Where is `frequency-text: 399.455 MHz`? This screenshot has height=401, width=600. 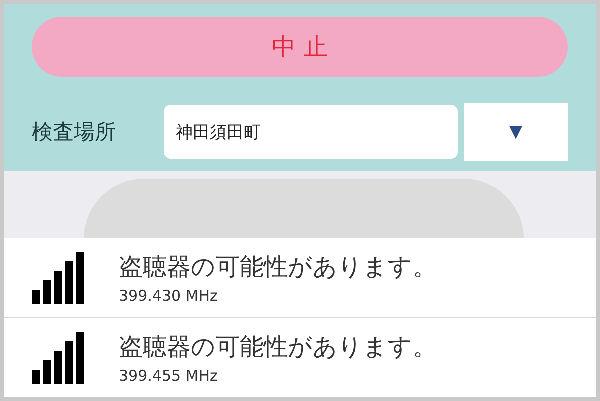
frequency-text: 399.455 MHz is located at coordinates (169, 375).